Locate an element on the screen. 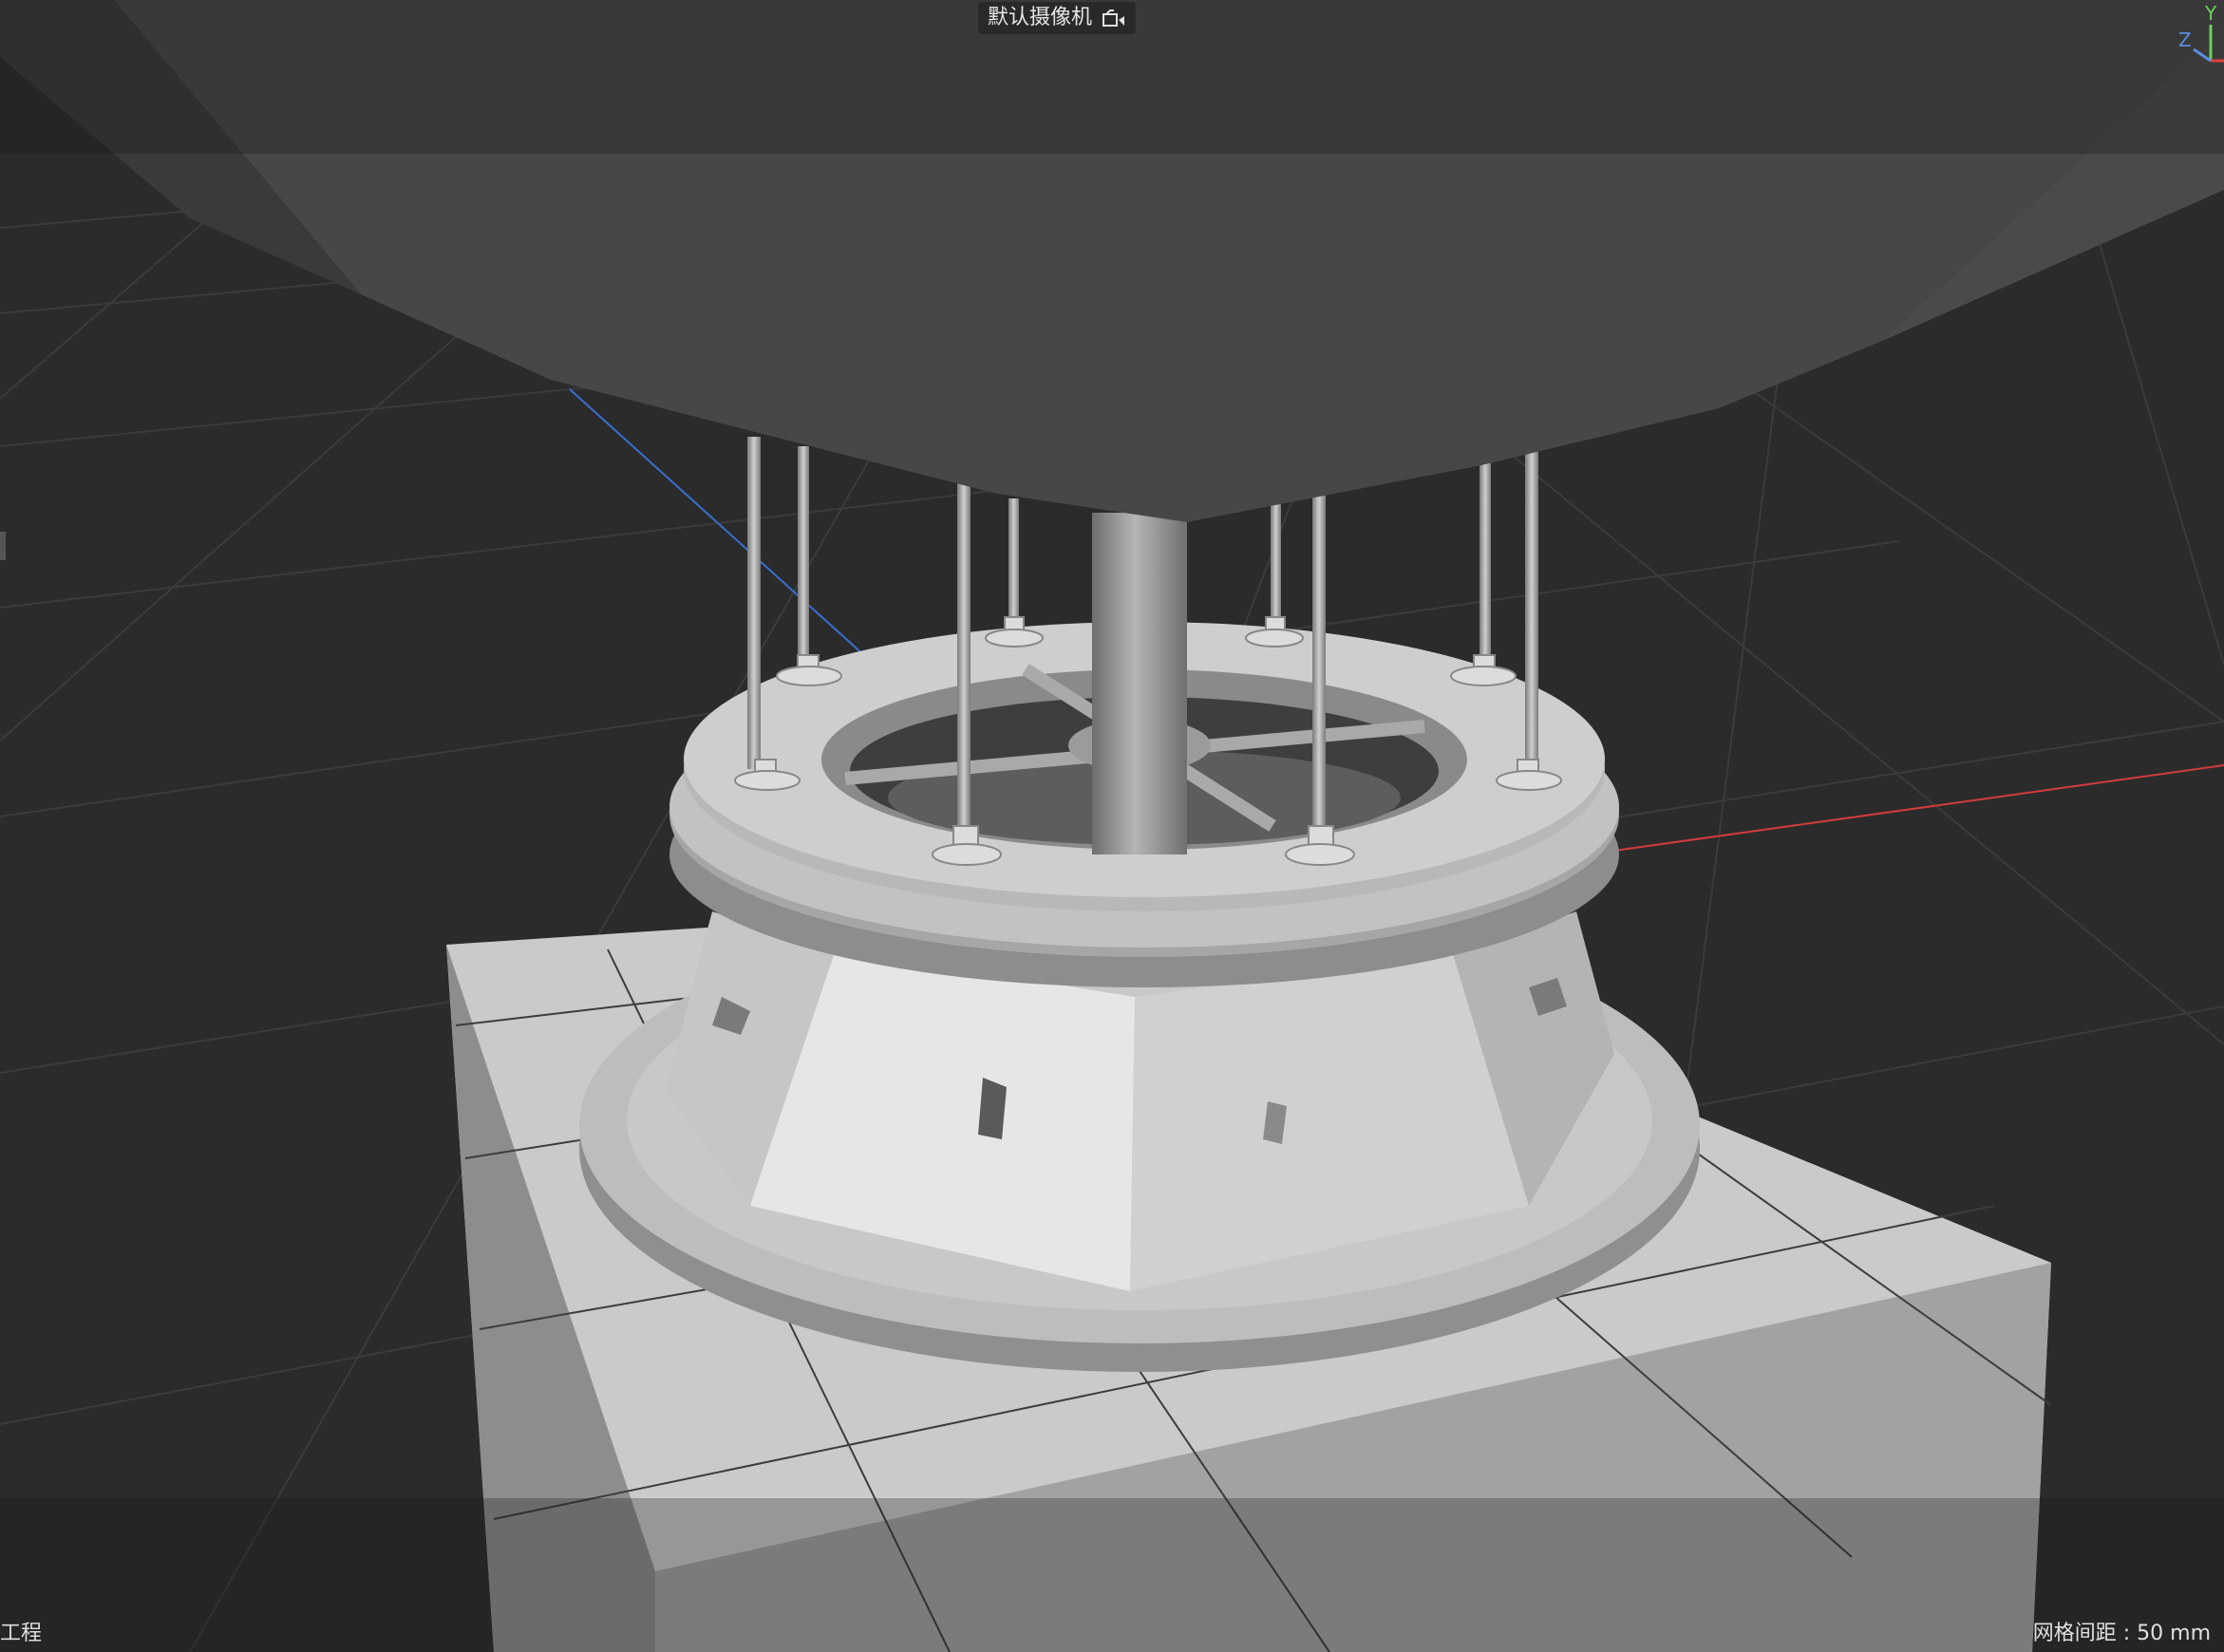 The width and height of the screenshot is (2224, 1652). camera-label-text: 默认摄像机 is located at coordinates (1040, 17).